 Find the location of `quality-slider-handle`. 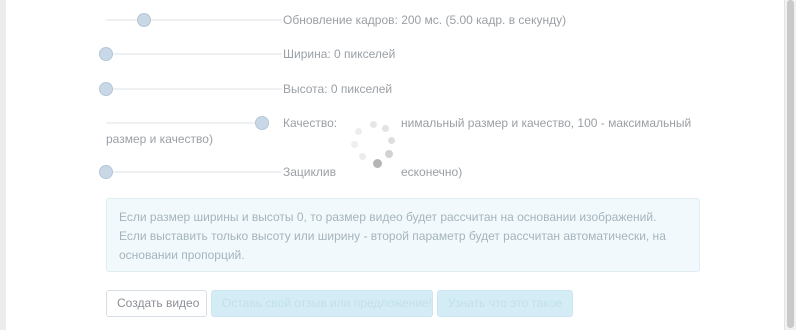

quality-slider-handle is located at coordinates (262, 123).